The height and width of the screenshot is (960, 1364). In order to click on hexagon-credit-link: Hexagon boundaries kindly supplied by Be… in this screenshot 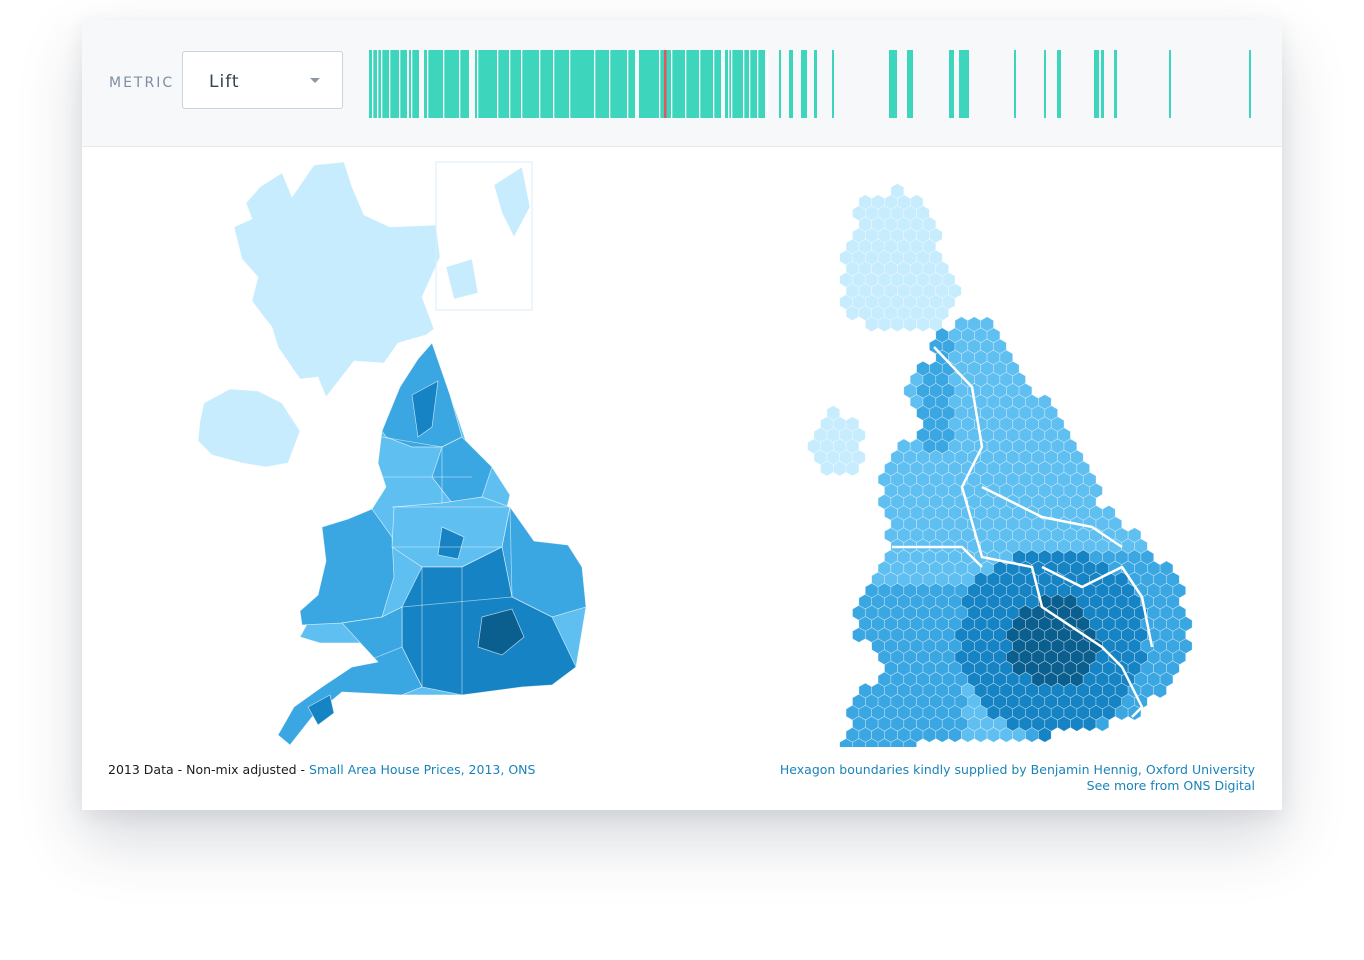, I will do `click(1017, 769)`.